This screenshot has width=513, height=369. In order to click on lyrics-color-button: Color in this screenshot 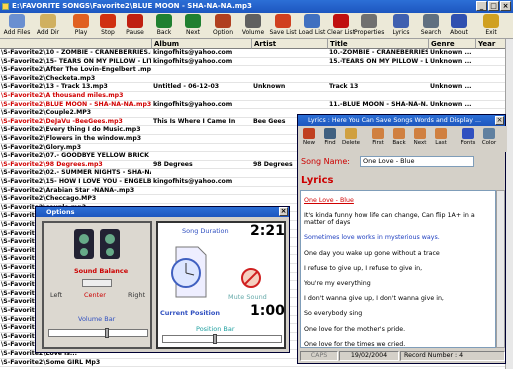, I will do `click(489, 137)`.